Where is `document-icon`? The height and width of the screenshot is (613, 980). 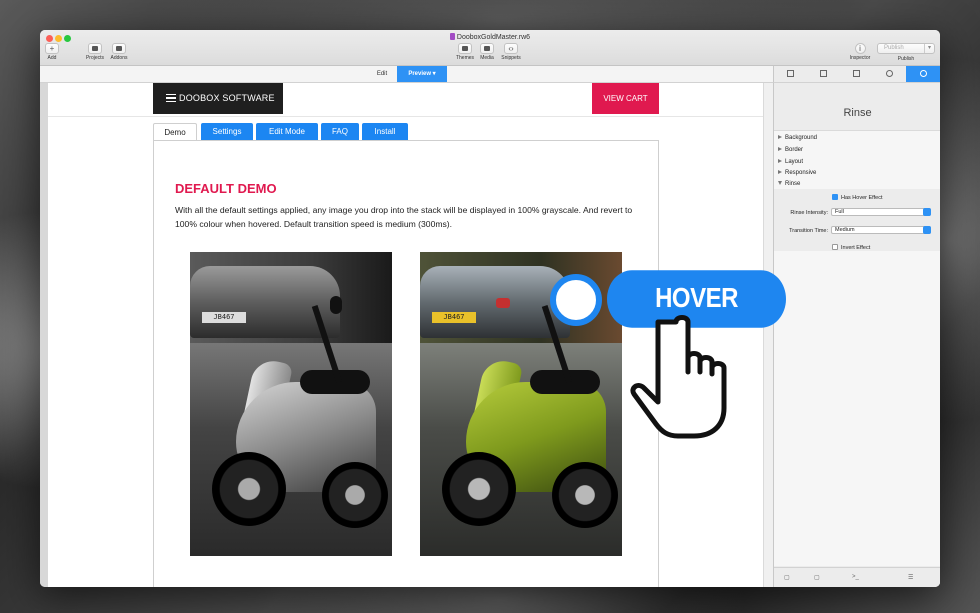 document-icon is located at coordinates (452, 36).